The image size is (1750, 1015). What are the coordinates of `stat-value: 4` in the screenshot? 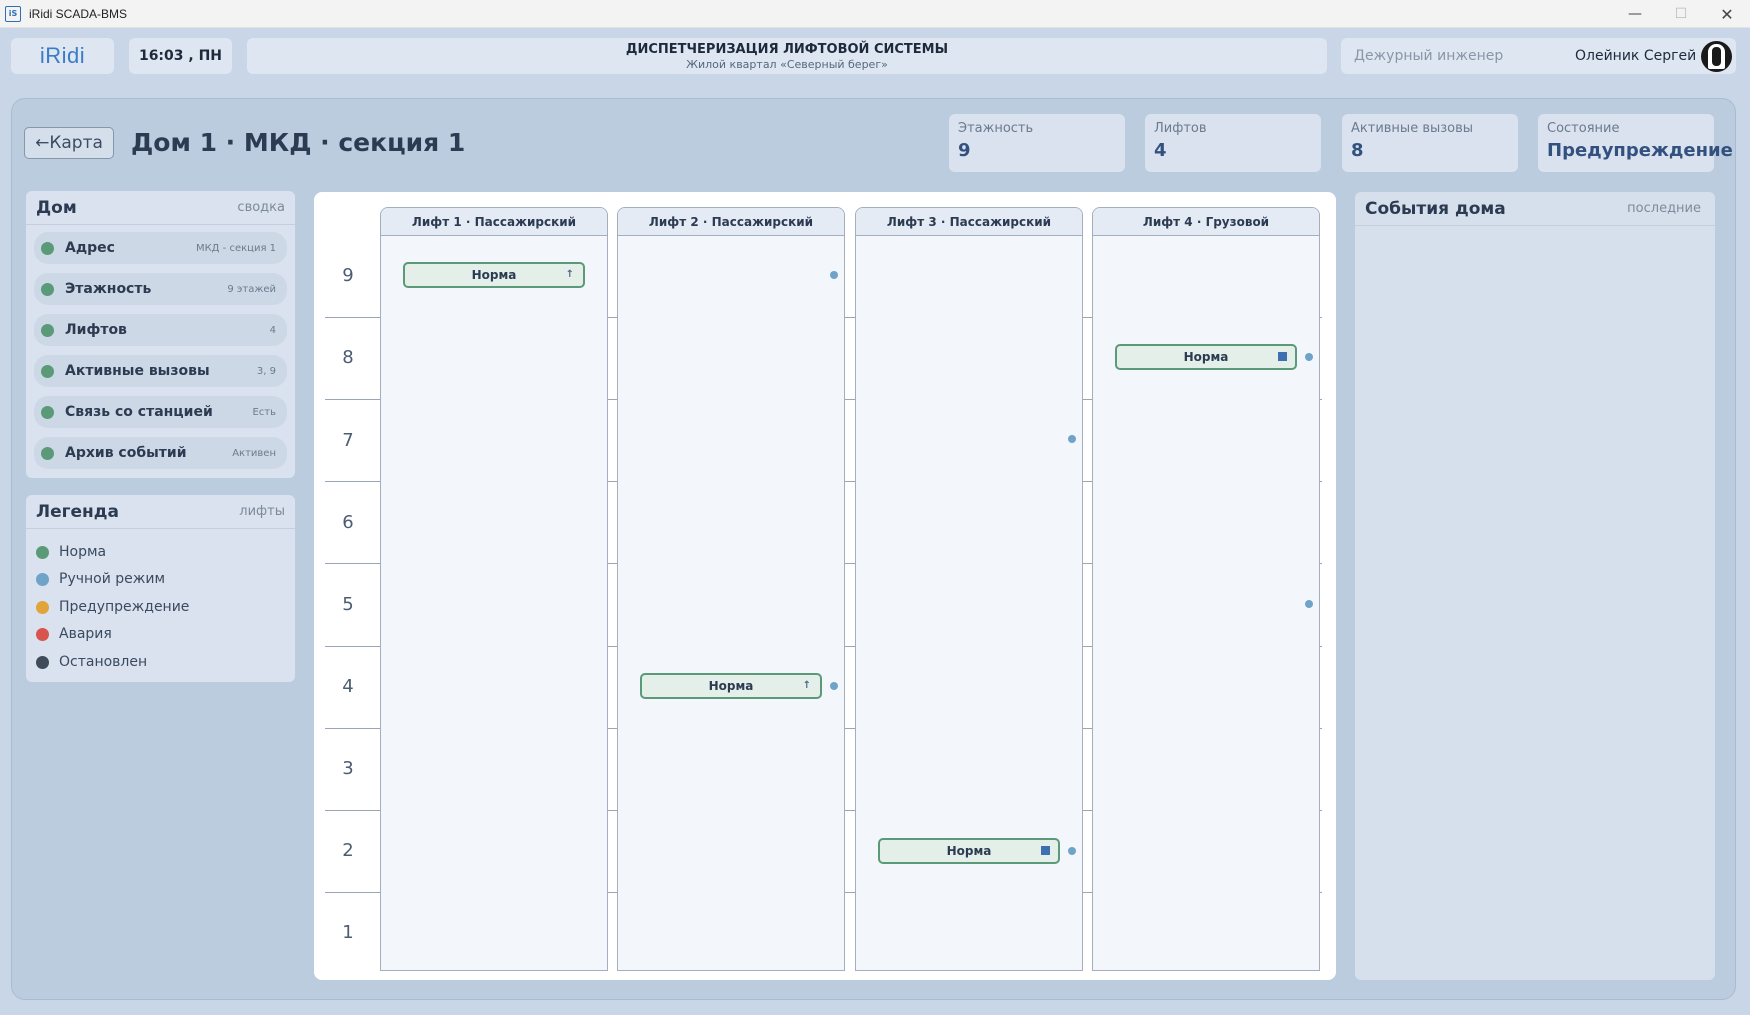 It's located at (1160, 150).